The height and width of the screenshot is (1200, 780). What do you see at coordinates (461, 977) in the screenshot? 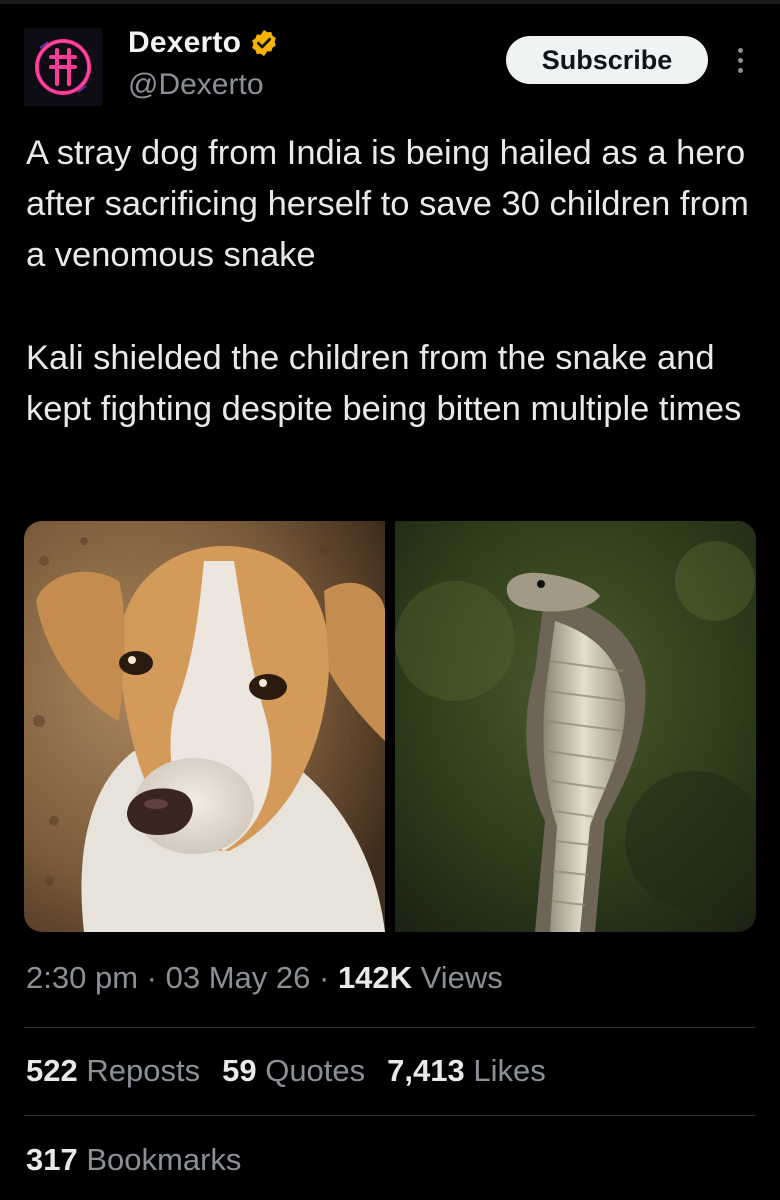
I see `views-label: Views` at bounding box center [461, 977].